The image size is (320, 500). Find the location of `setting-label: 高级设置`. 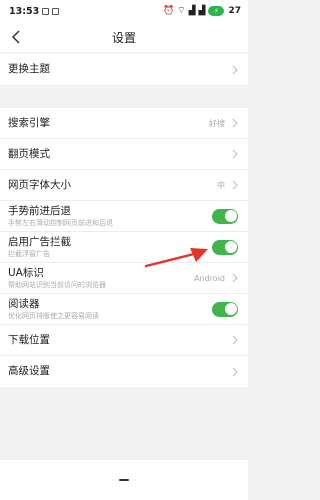

setting-label: 高级设置 is located at coordinates (29, 371).